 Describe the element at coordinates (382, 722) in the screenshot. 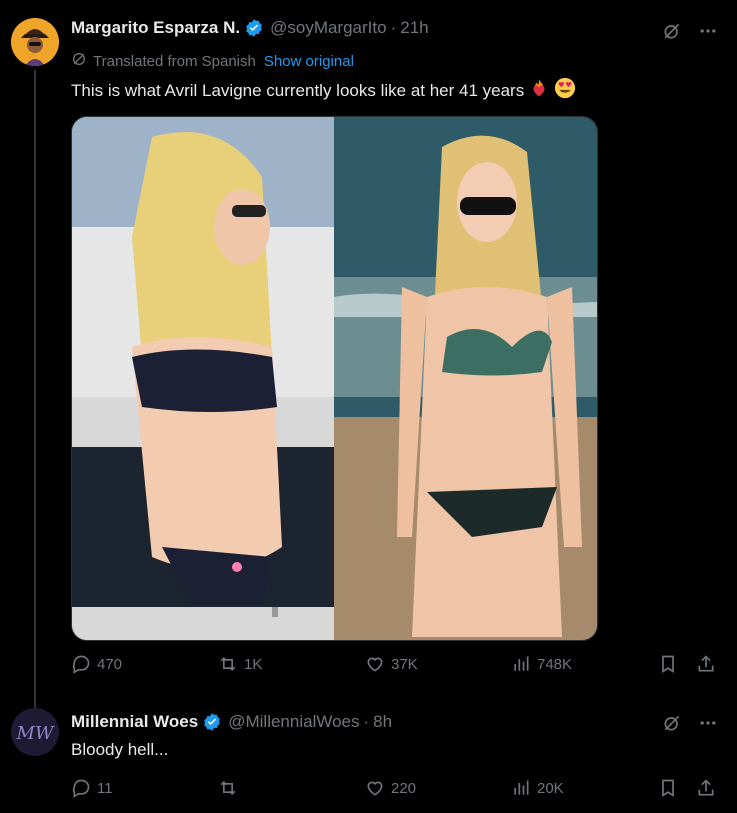

I see `timestamp: 8h` at that location.